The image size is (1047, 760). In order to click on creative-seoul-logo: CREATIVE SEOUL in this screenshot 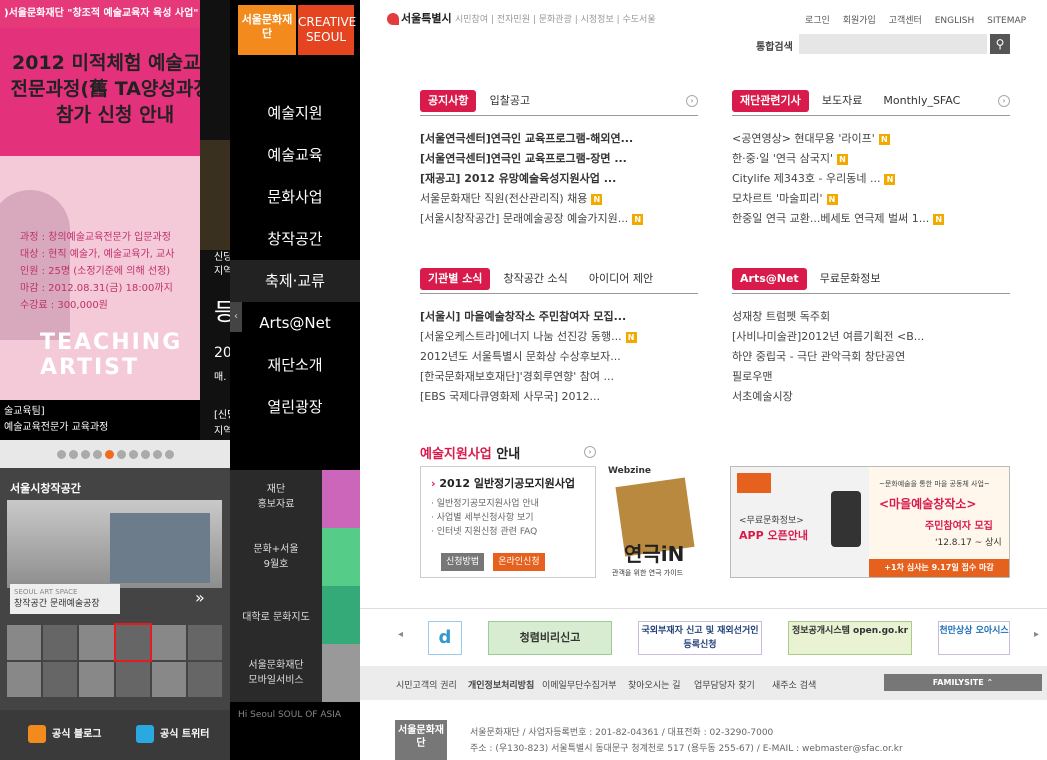, I will do `click(327, 30)`.